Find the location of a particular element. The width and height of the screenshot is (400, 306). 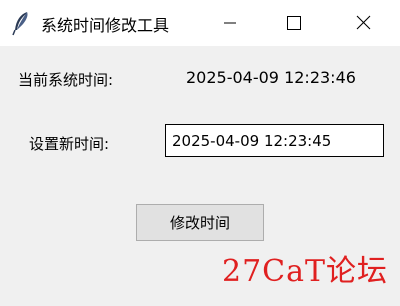

minimize-button is located at coordinates (230, 23).